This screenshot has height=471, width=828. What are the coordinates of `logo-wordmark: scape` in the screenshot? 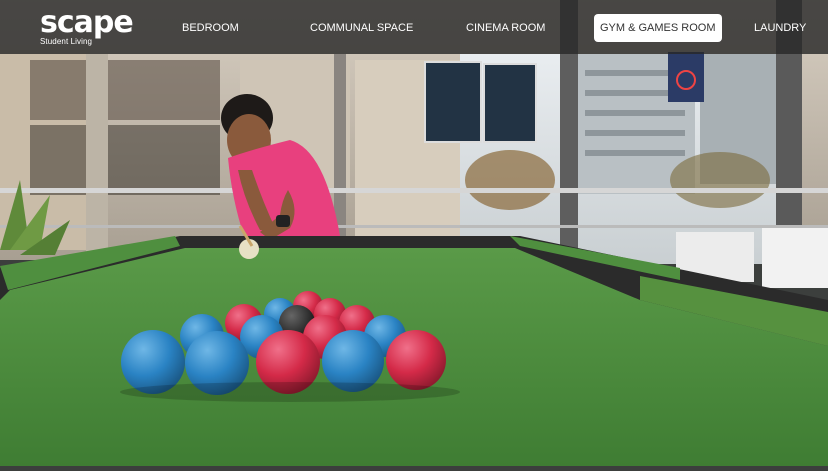 It's located at (87, 22).